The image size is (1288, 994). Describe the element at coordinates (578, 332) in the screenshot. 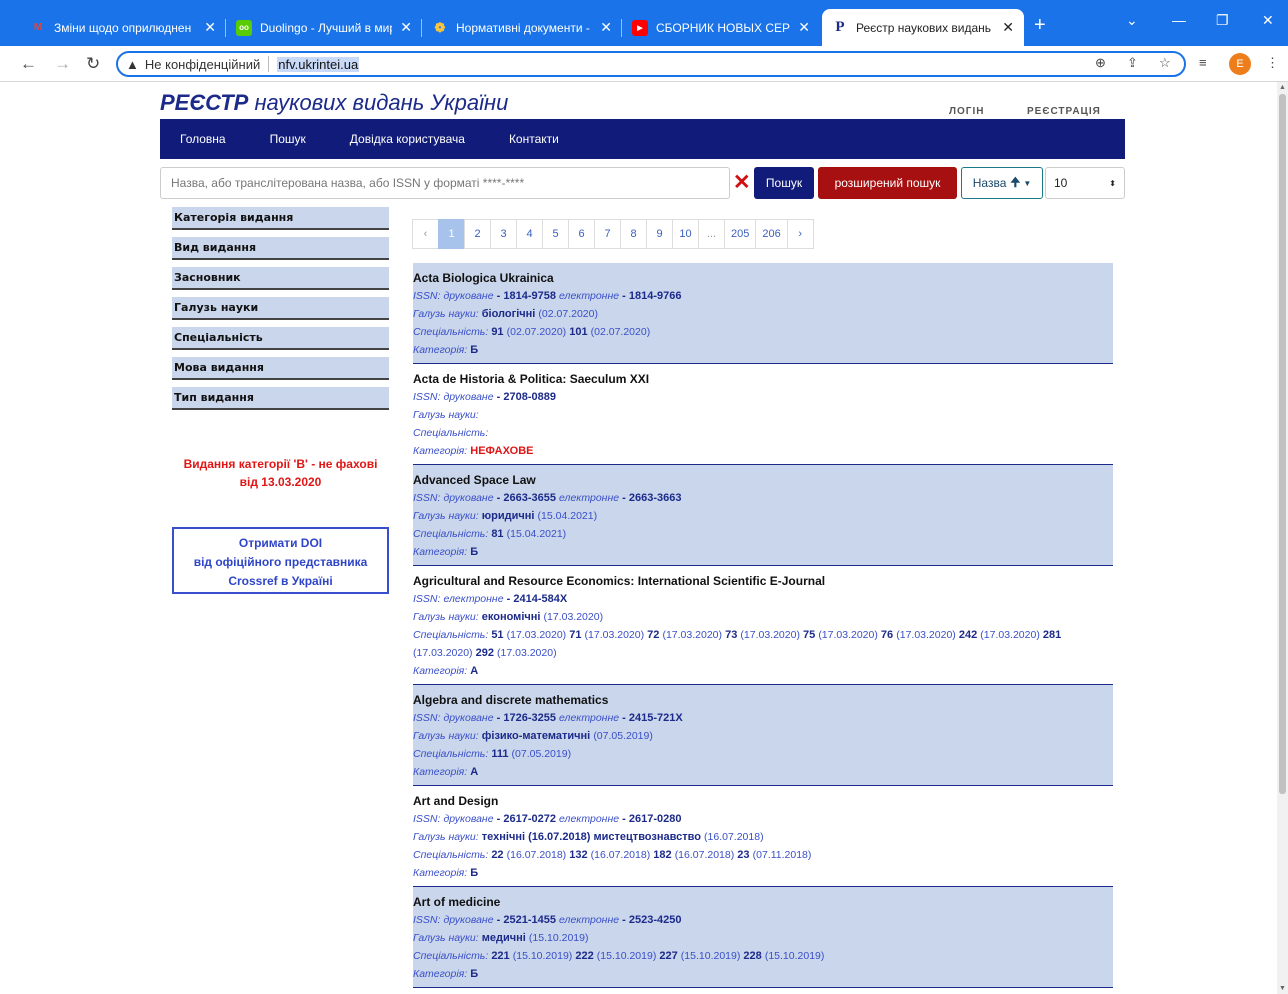

I see `specialty-code: 101` at that location.